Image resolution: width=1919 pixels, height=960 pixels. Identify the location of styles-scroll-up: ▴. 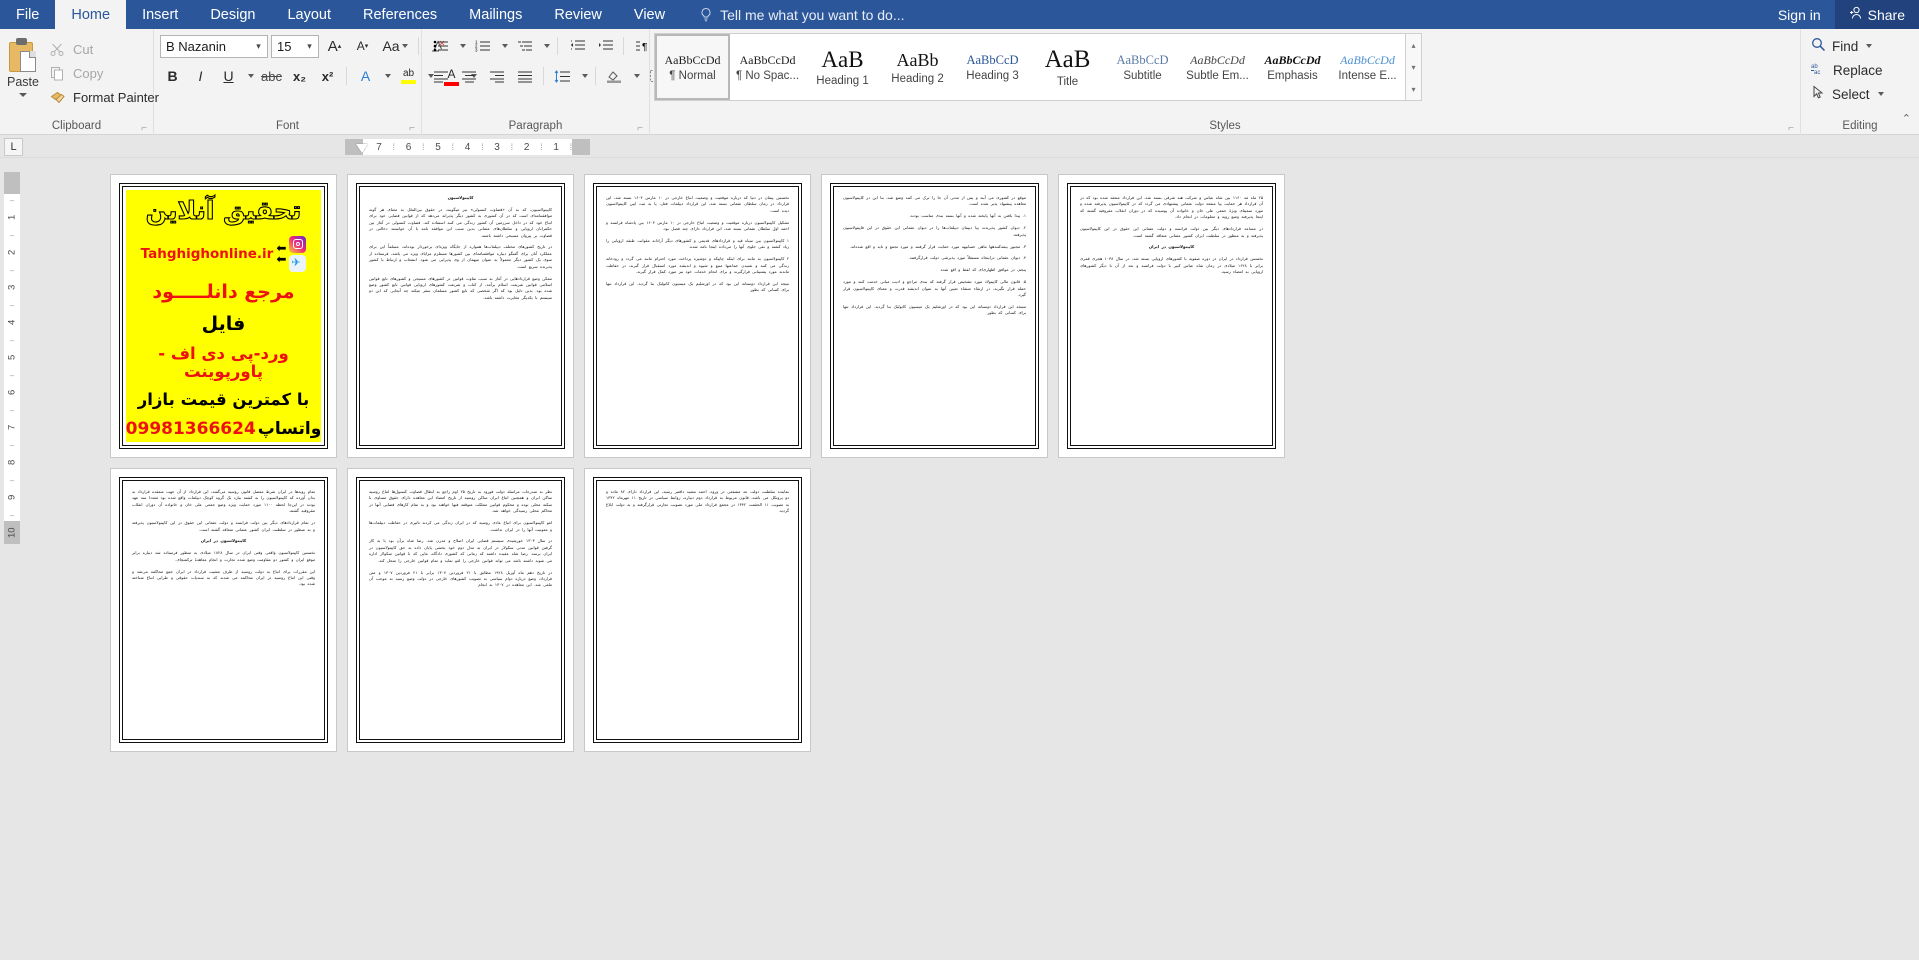
(1413, 45).